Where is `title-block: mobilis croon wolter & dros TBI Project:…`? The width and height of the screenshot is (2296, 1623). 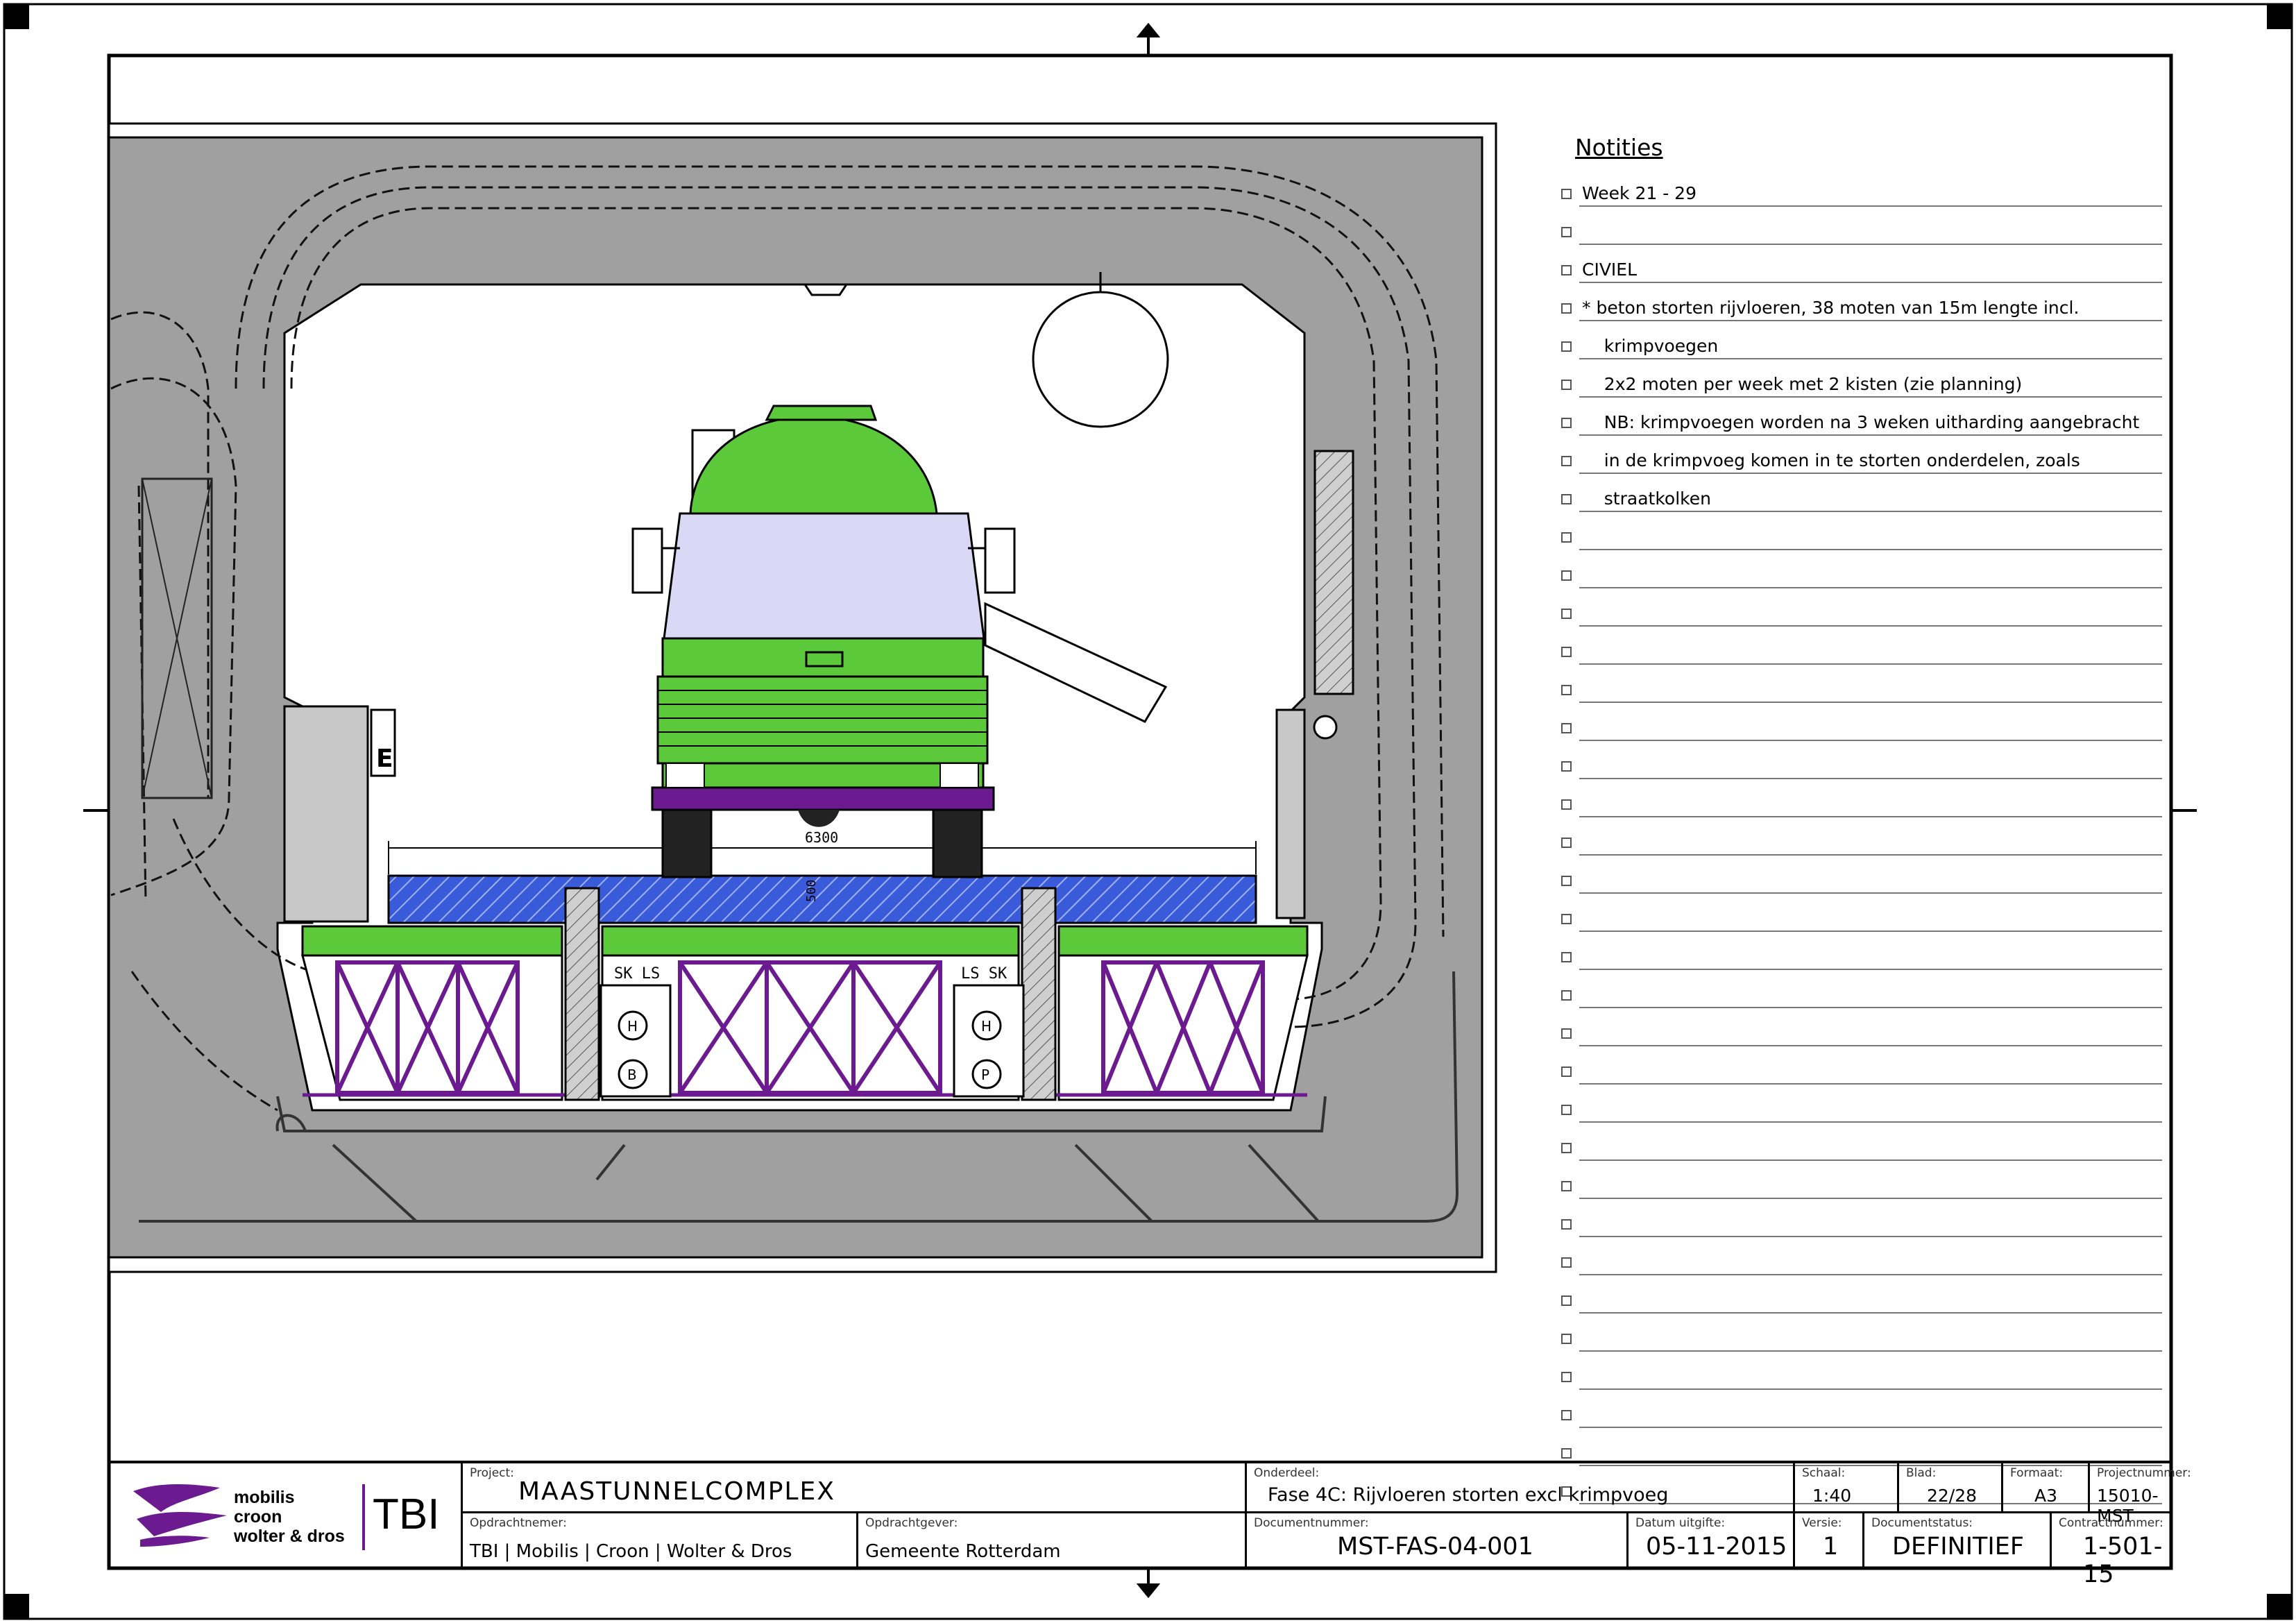
title-block: mobilis croon wolter & dros TBI Project:… is located at coordinates (1150, 1525).